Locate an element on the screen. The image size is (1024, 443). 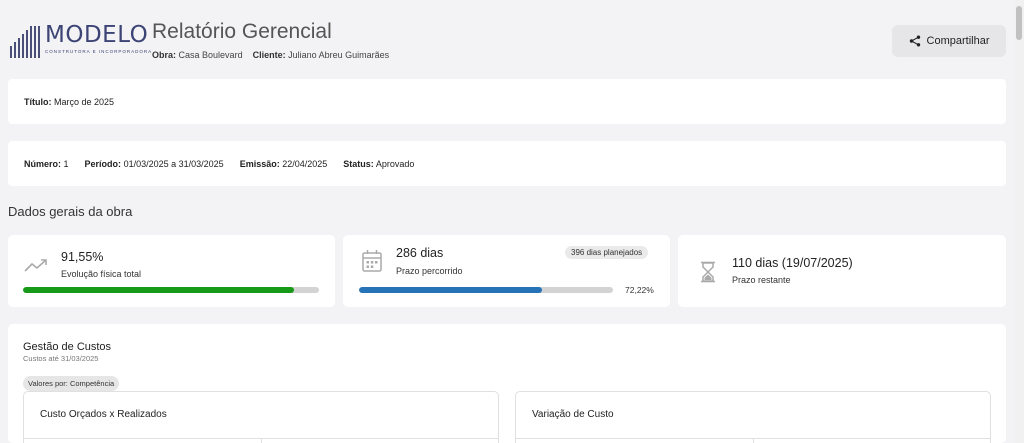
section-title: Dados gerais da obra is located at coordinates (70, 211).